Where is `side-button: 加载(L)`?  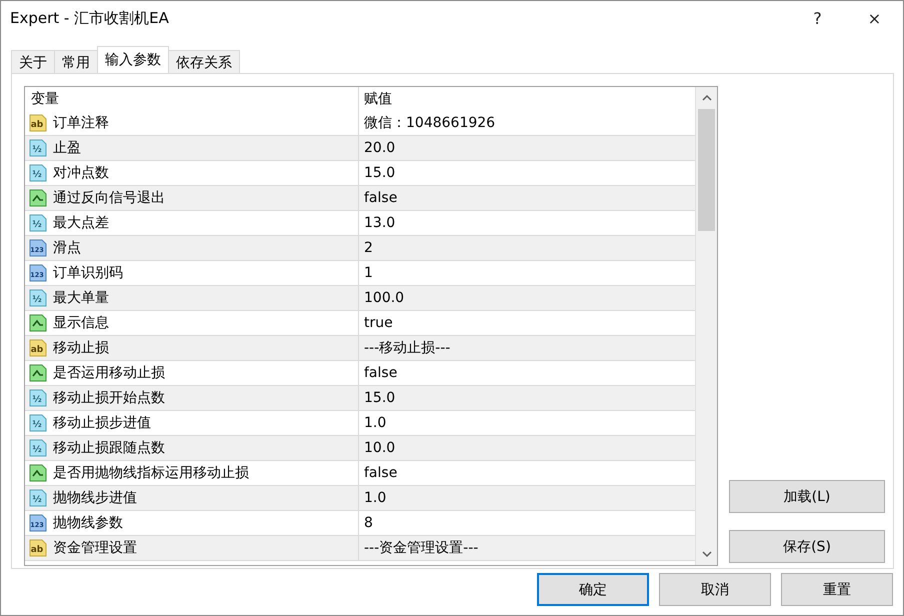 side-button: 加载(L) is located at coordinates (807, 496).